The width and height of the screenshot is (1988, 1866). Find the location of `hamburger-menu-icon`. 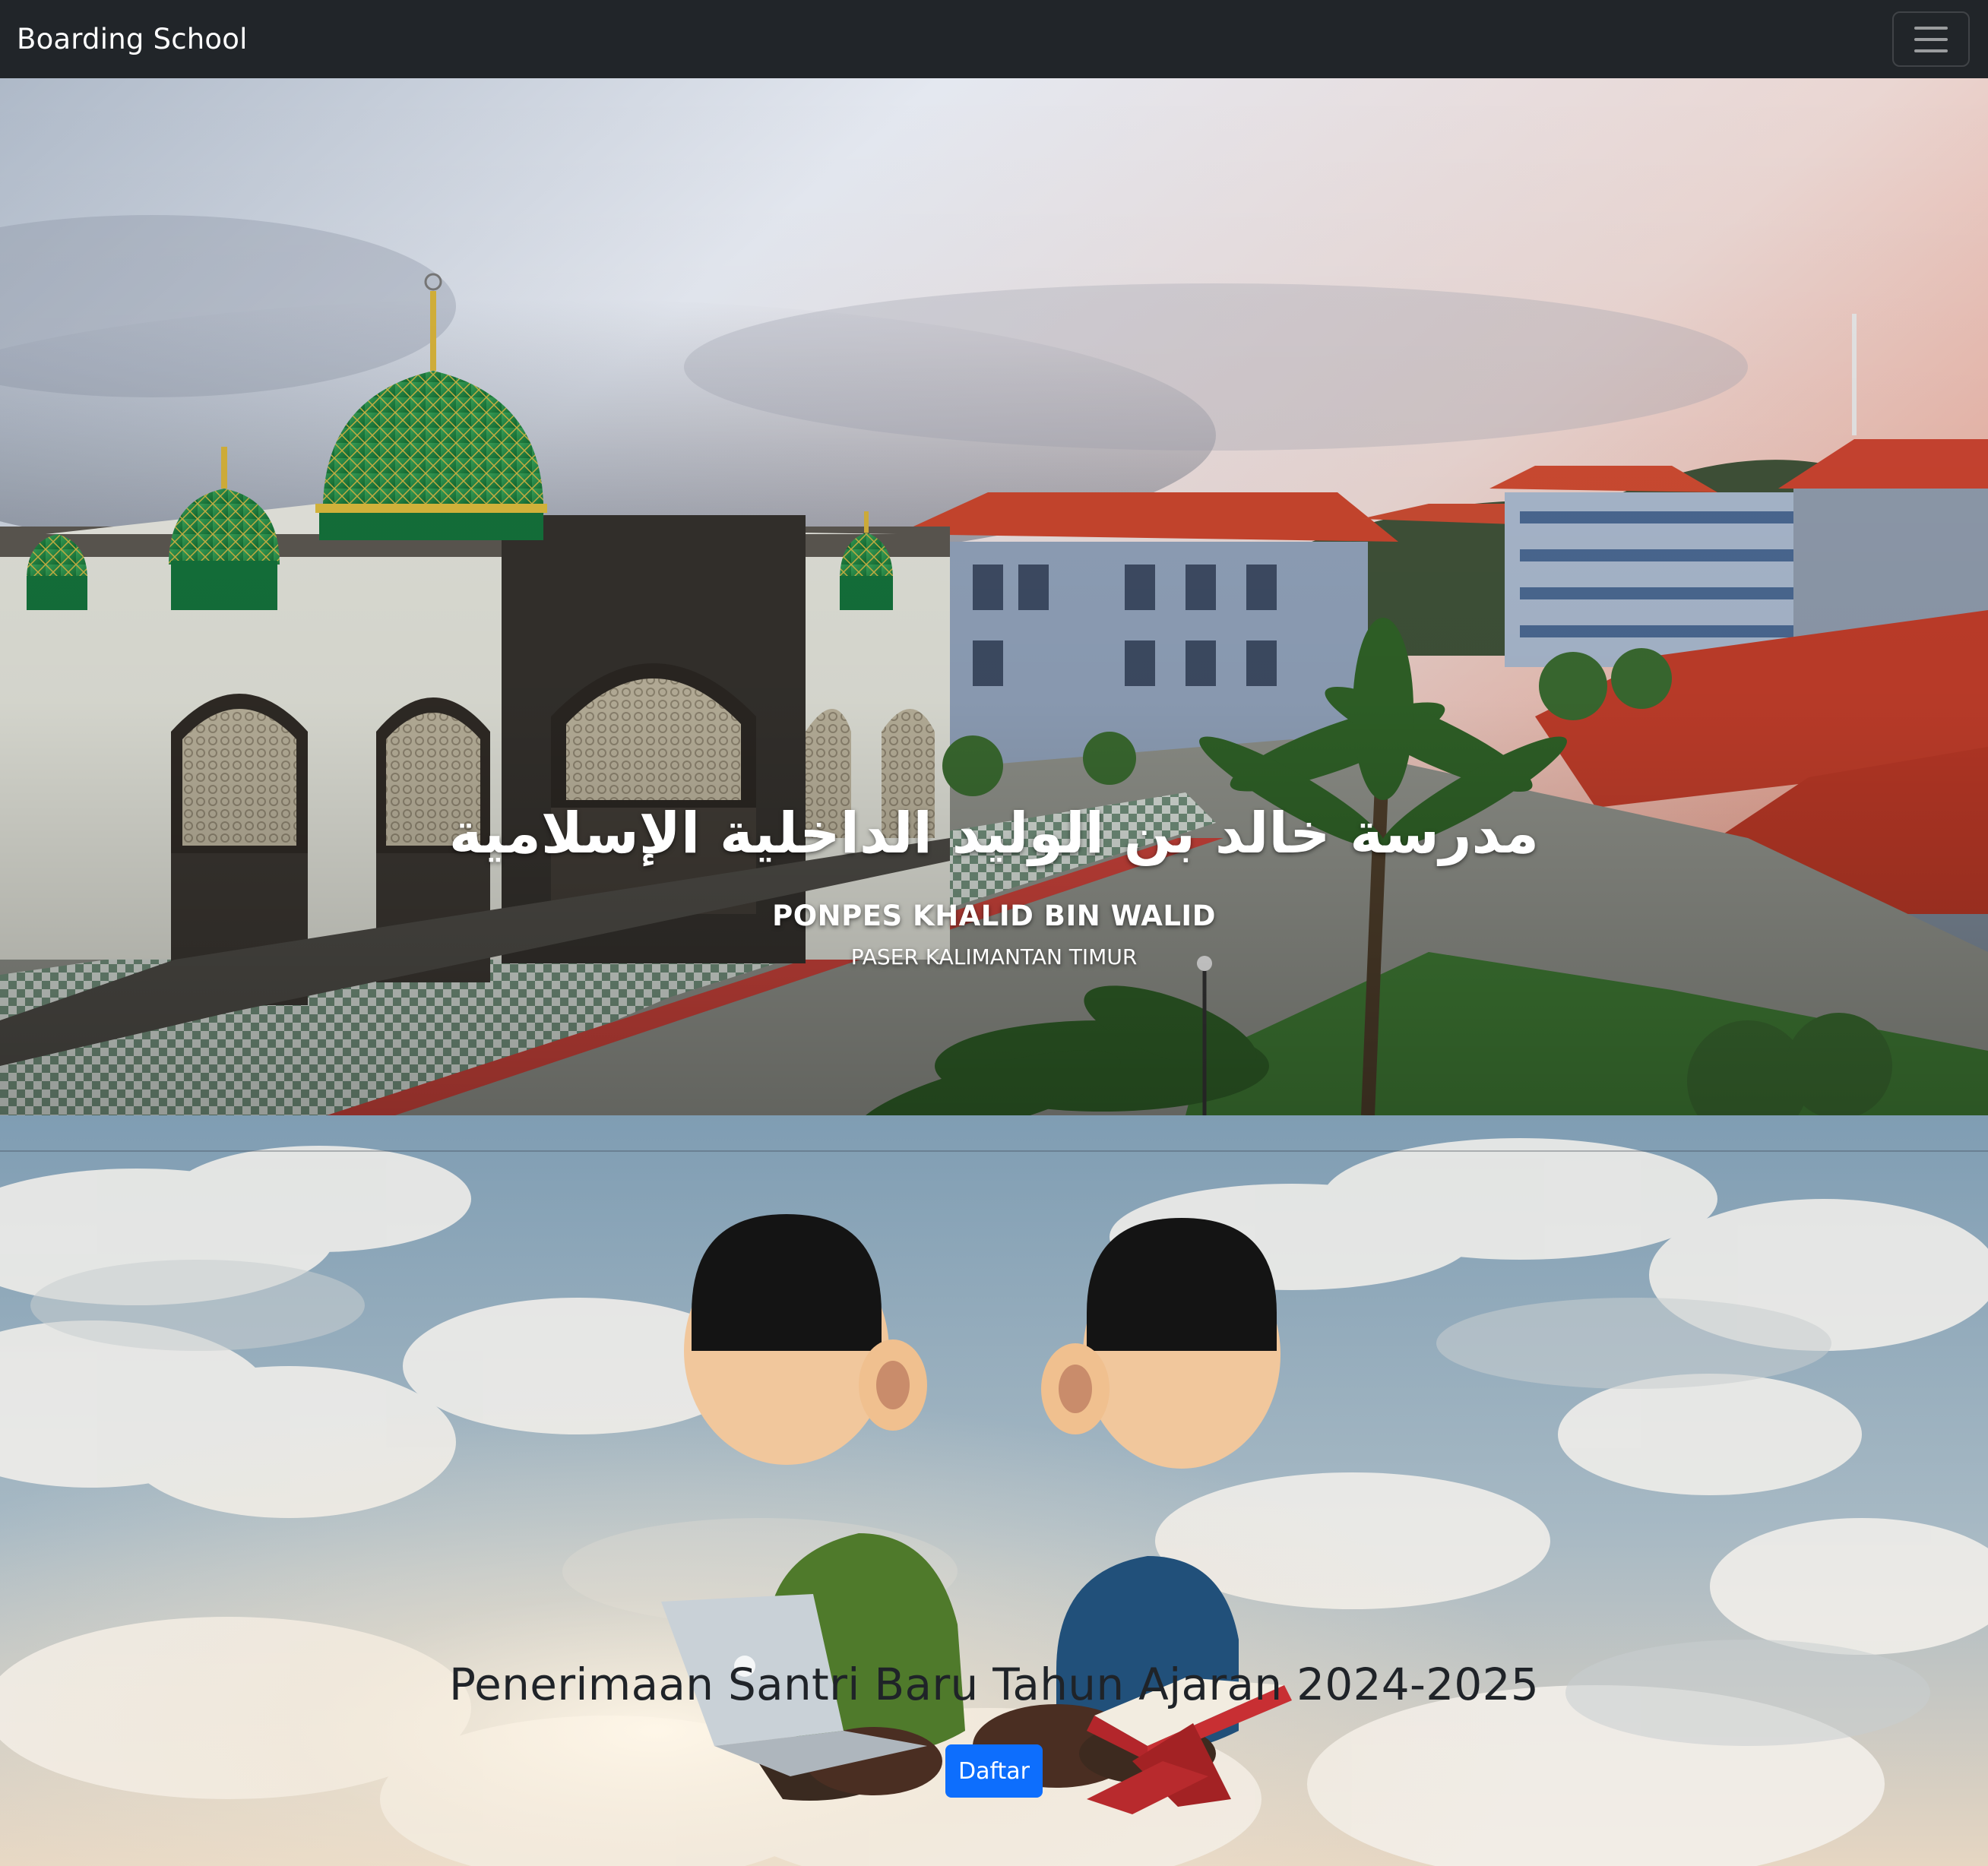

hamburger-menu-icon is located at coordinates (1931, 39).